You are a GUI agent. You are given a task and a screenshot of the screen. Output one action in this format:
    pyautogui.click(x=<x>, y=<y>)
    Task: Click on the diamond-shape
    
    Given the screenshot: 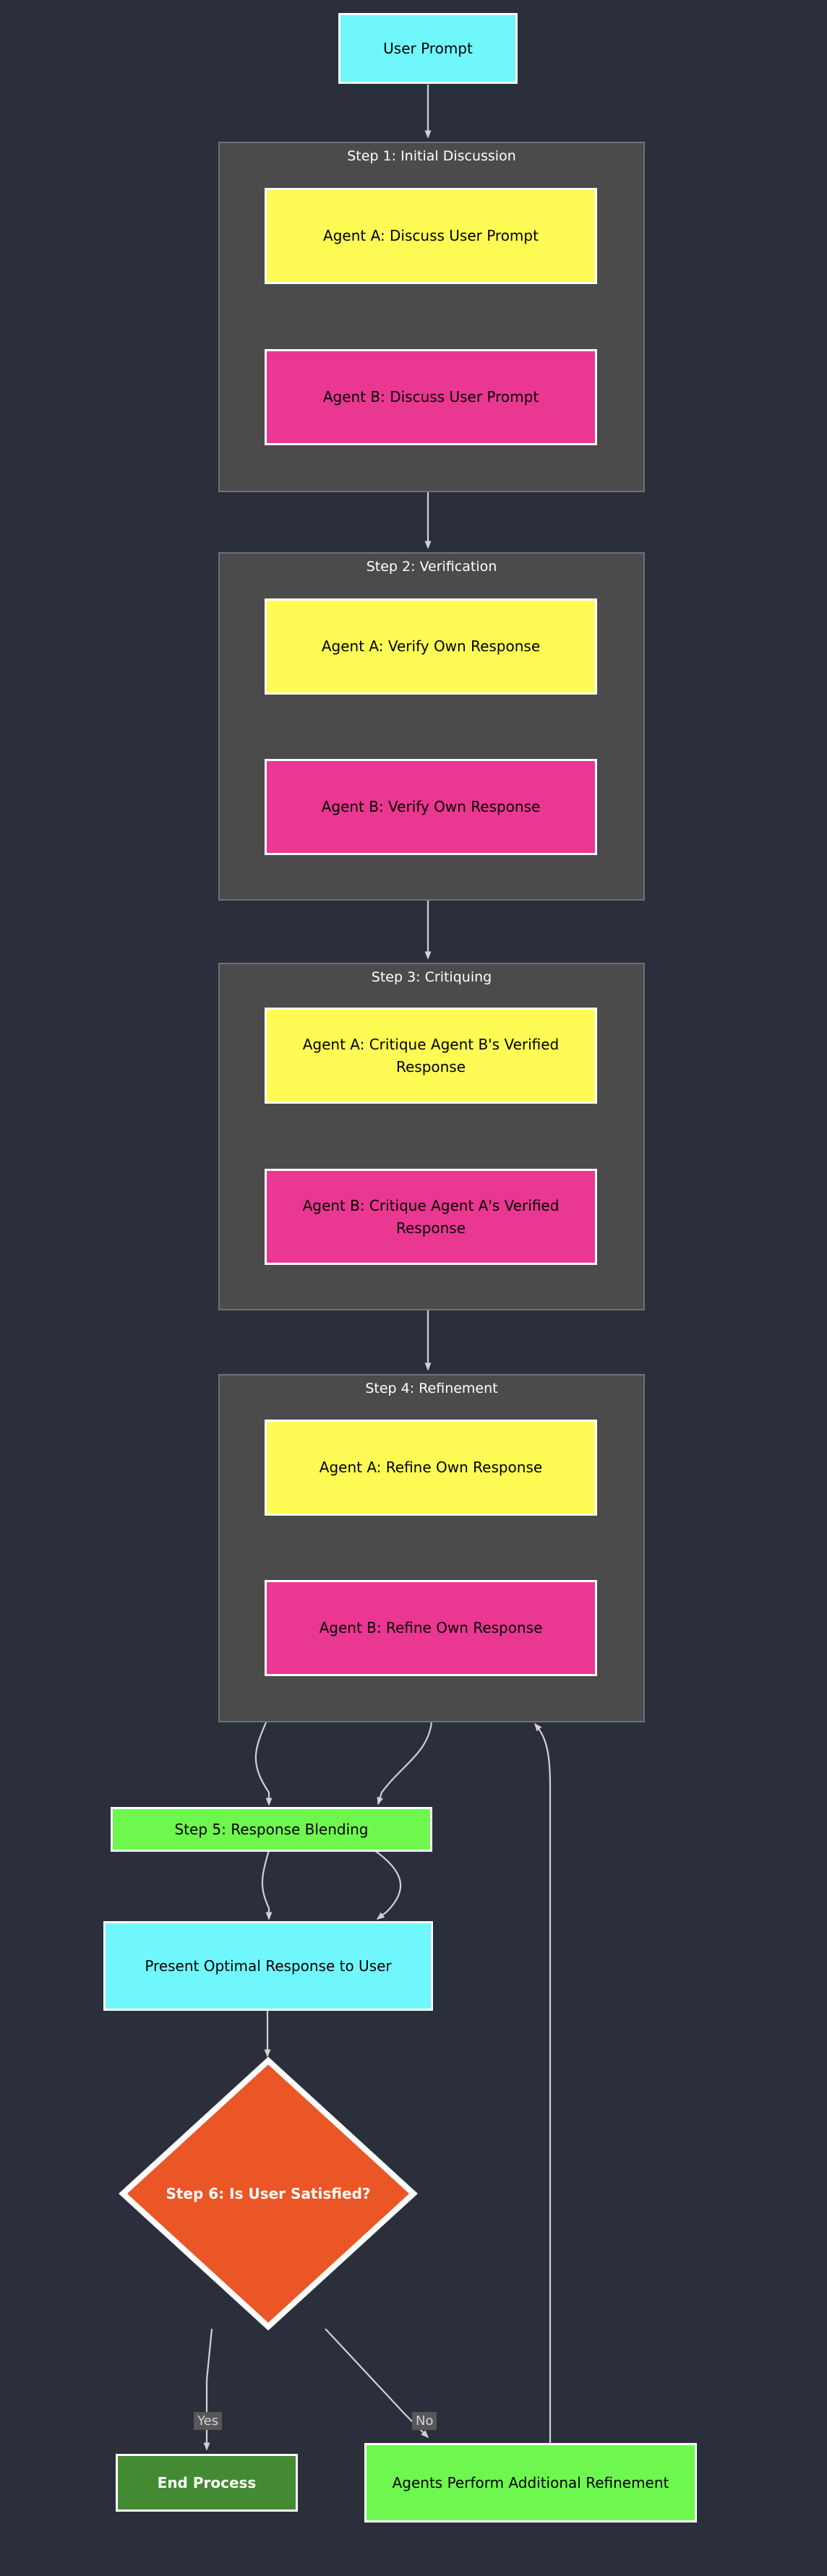 What is the action you would take?
    pyautogui.click(x=268, y=2193)
    